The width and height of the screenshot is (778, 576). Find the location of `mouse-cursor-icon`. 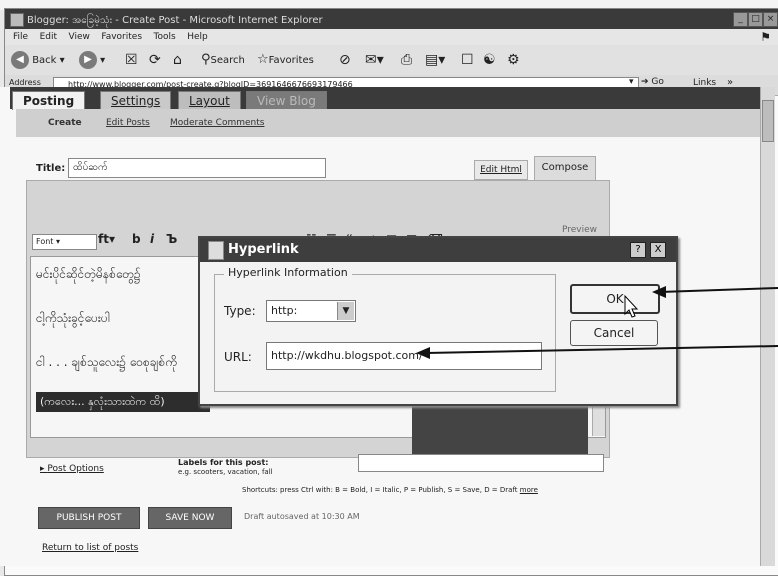

mouse-cursor-icon is located at coordinates (631, 306).